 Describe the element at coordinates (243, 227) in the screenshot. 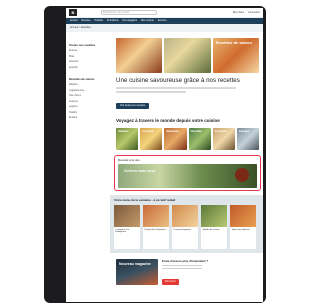

I see `recipe-card: Tajine aux abricots` at that location.